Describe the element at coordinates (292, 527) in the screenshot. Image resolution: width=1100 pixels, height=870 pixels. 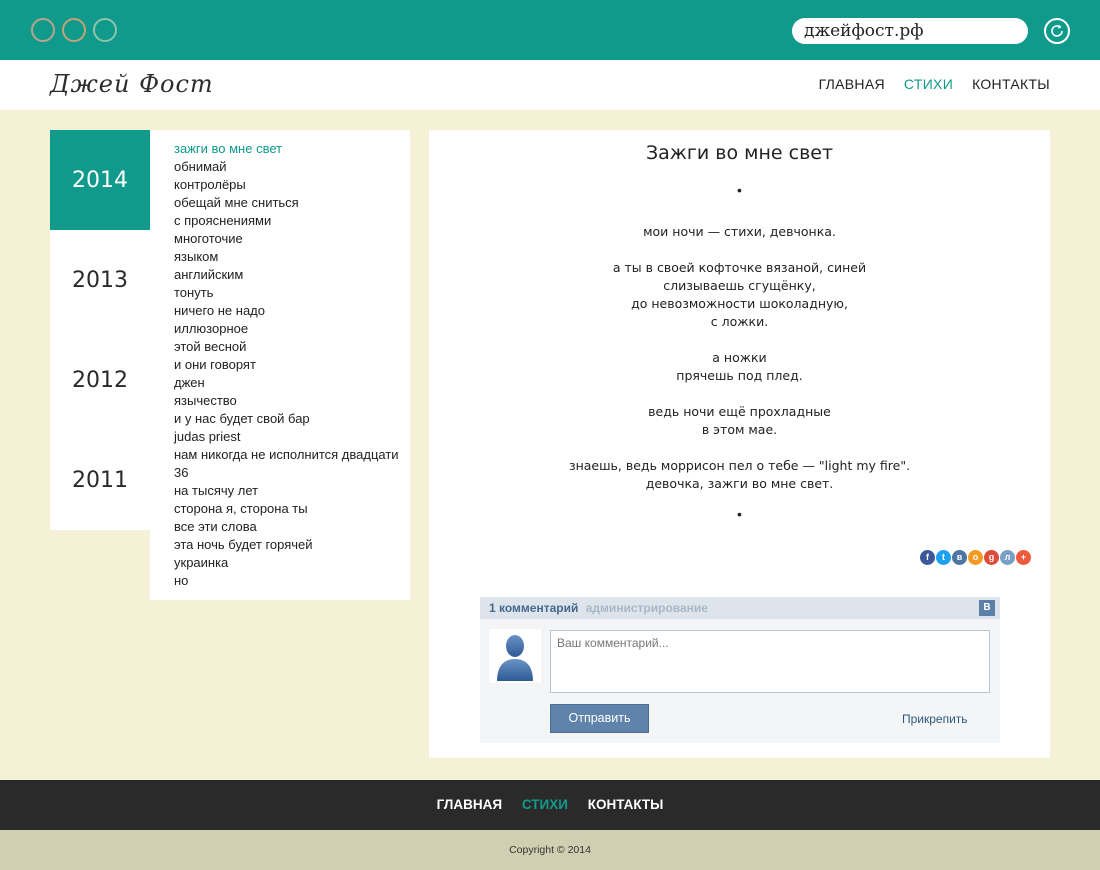
I see `poem-link: все эти слова` at that location.